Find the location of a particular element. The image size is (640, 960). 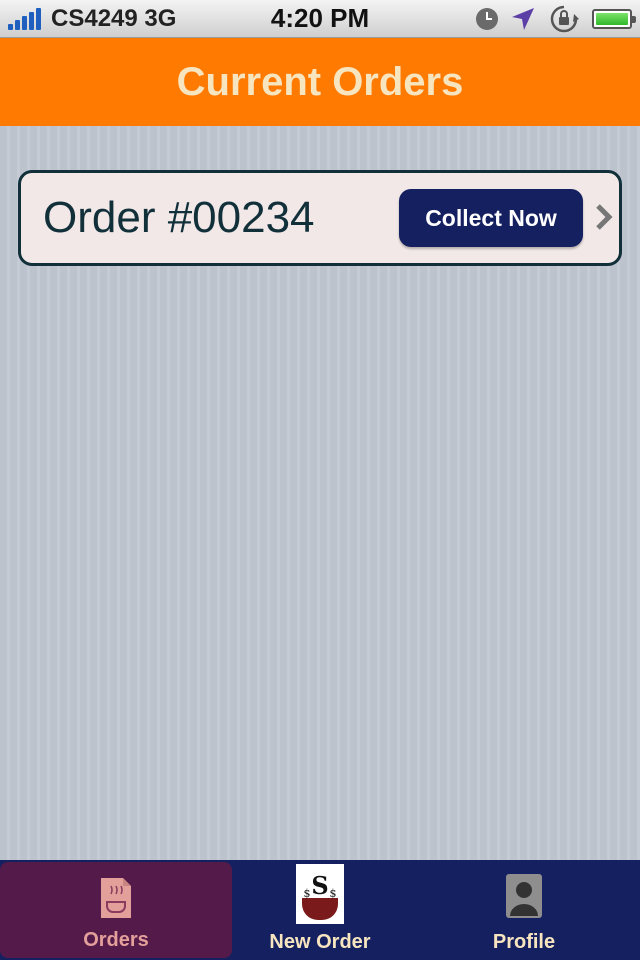

rotation-lock-icon is located at coordinates (564, 19).